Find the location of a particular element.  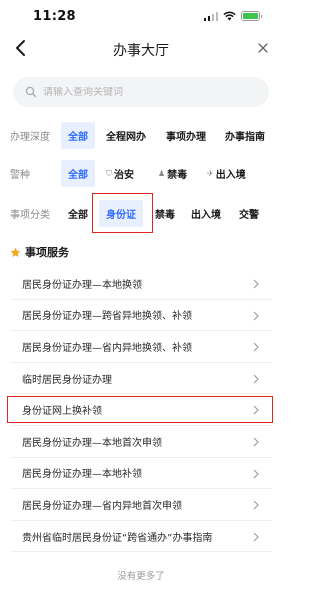

list-item: 居民身份证办理—本地首次申领 is located at coordinates (141, 442).